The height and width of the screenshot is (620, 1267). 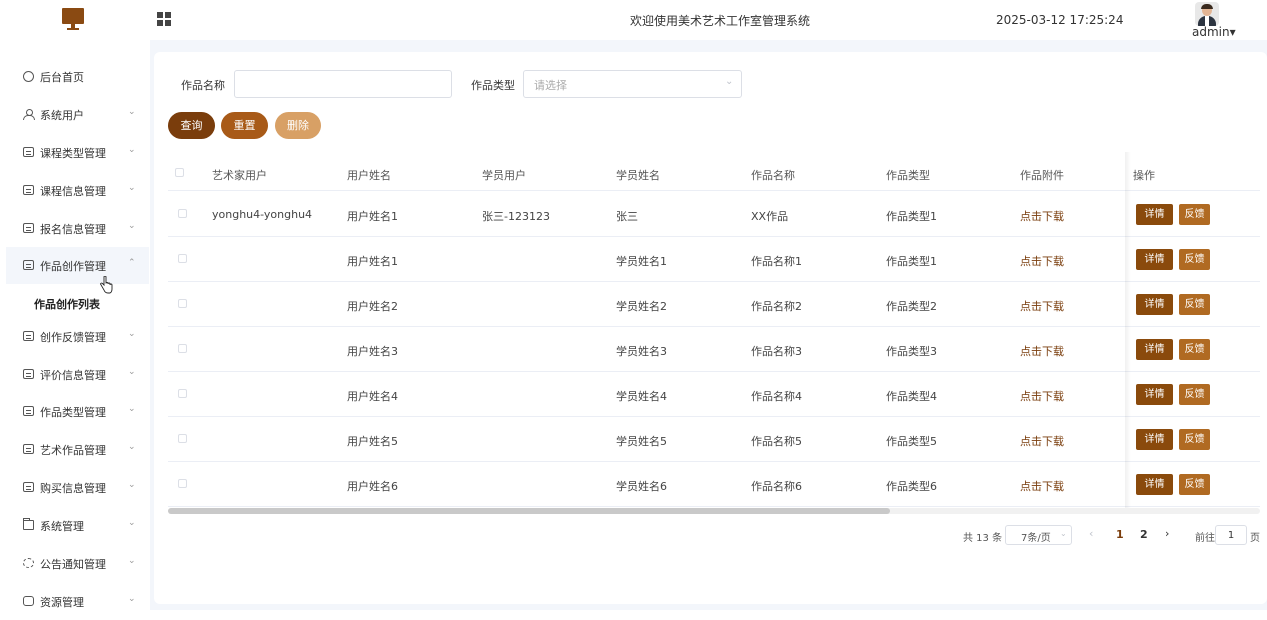 What do you see at coordinates (550, 85) in the screenshot?
I see `select-placeholder: 请选择` at bounding box center [550, 85].